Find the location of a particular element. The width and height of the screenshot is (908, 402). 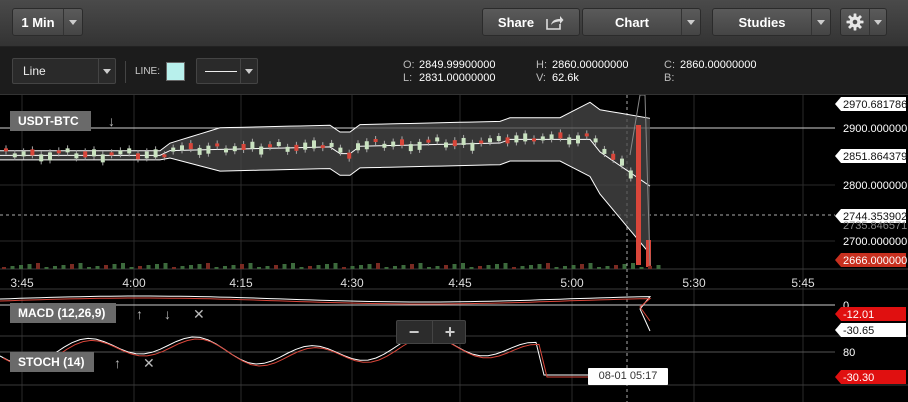

volume-bars is located at coordinates (331, 266).